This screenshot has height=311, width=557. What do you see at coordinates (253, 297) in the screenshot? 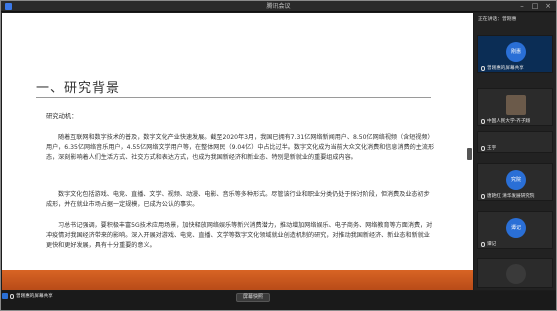
I see `screenshot-button: 屏幕快照` at bounding box center [253, 297].